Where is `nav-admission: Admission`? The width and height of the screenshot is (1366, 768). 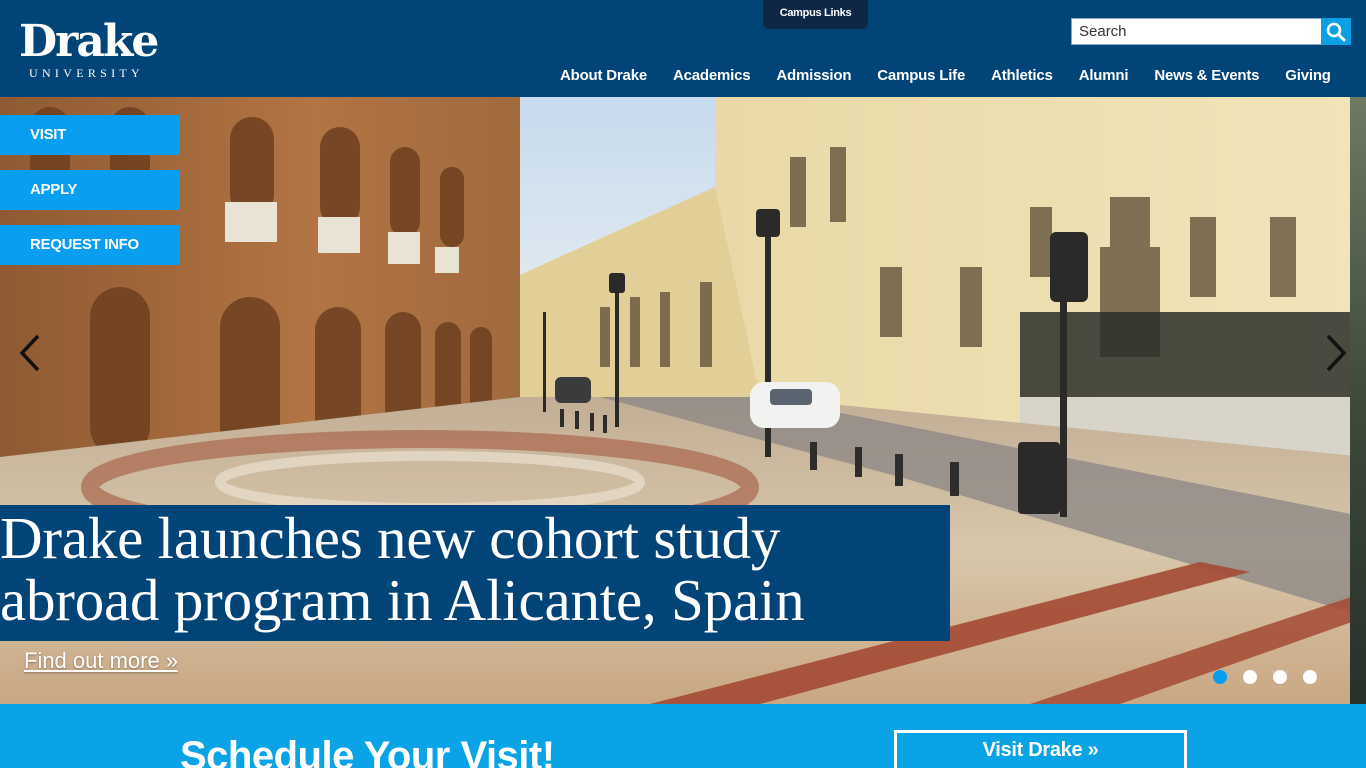 nav-admission: Admission is located at coordinates (813, 76).